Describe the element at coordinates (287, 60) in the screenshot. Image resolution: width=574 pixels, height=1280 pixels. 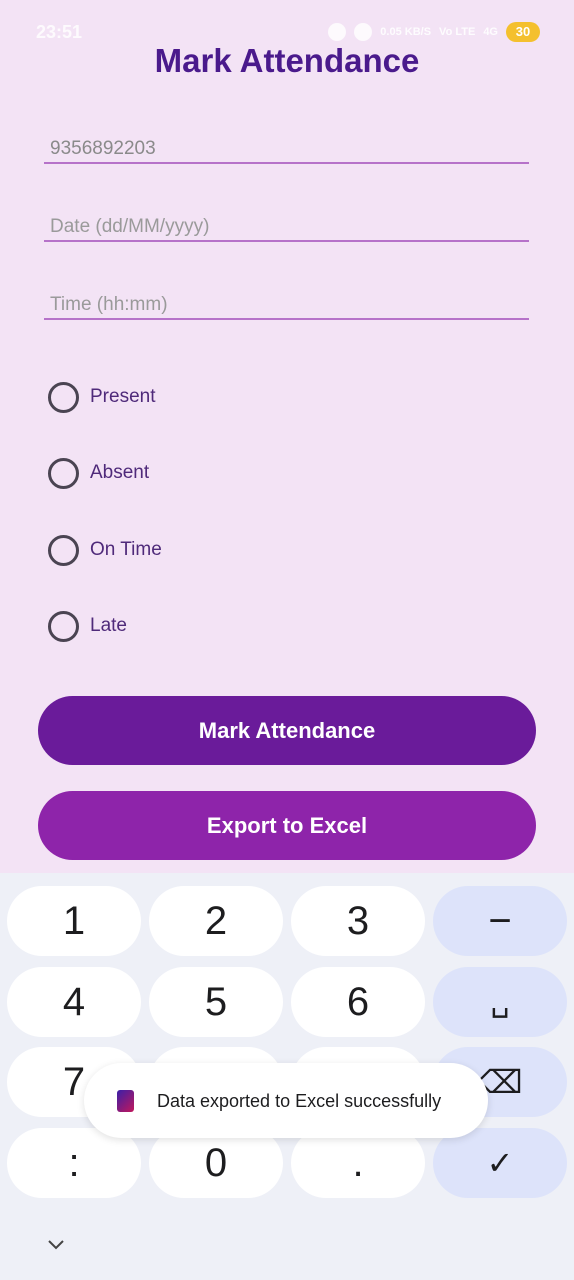
I see `page-title: Mark Attendance` at that location.